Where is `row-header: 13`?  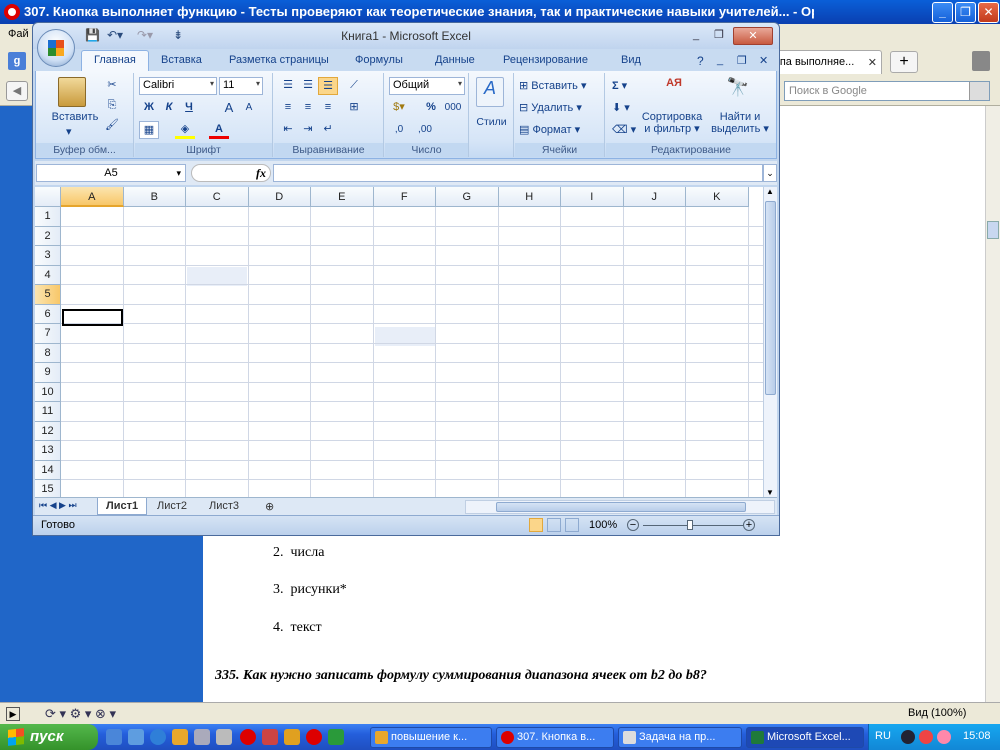
row-header: 13 is located at coordinates (48, 451).